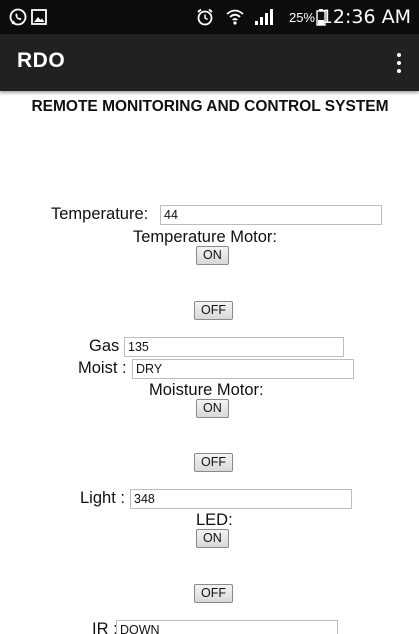 This screenshot has width=419, height=634. Describe the element at coordinates (41, 60) in the screenshot. I see `app-title: RDO` at that location.